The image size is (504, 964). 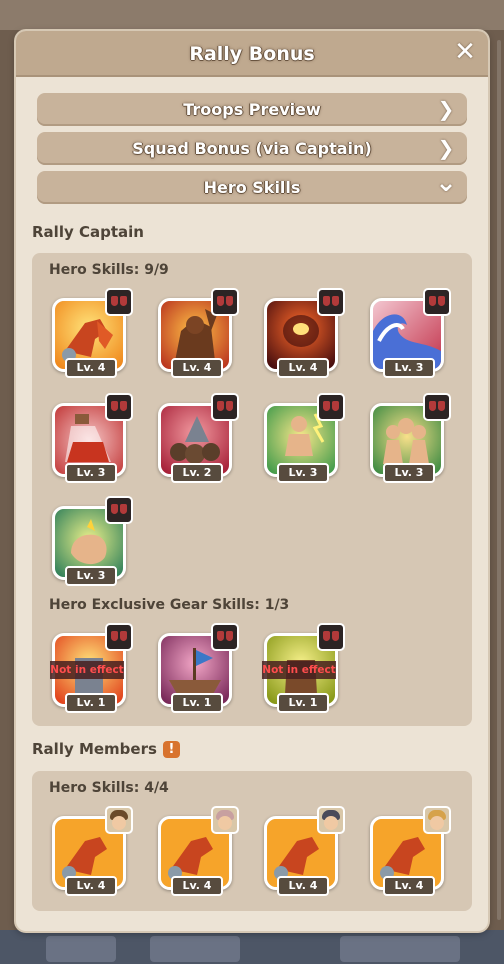 I want to click on accordion-label: Hero Skills, so click(x=252, y=187).